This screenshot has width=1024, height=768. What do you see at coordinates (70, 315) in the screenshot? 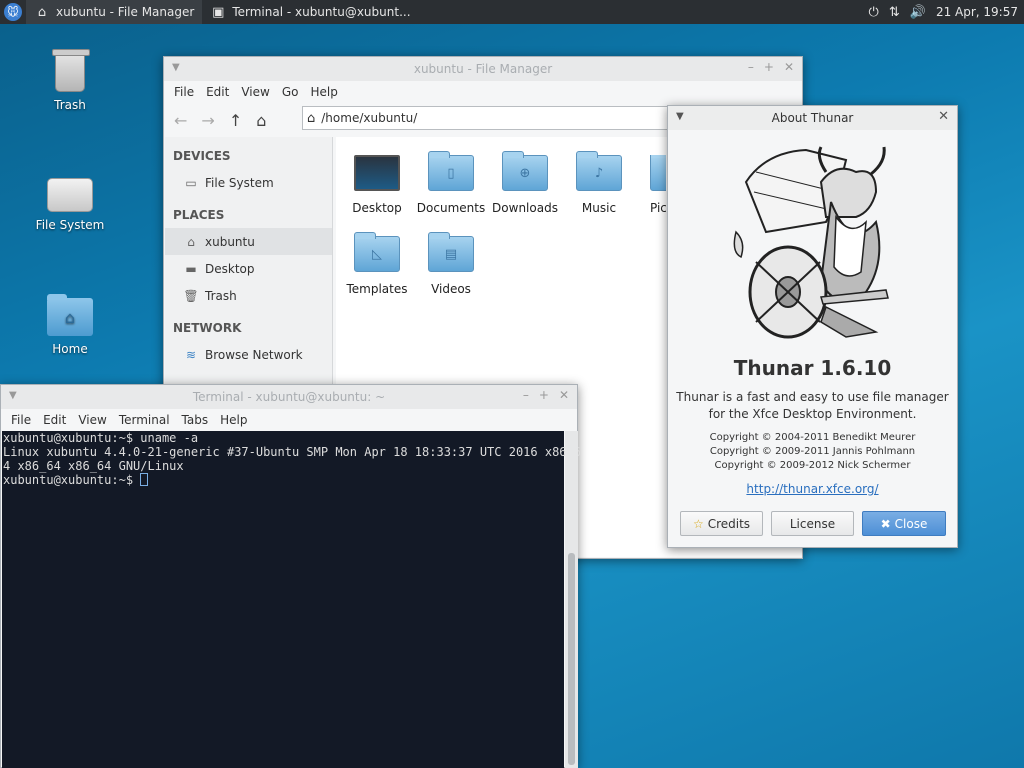
I see `home-folder-icon: ⌂` at bounding box center [70, 315].